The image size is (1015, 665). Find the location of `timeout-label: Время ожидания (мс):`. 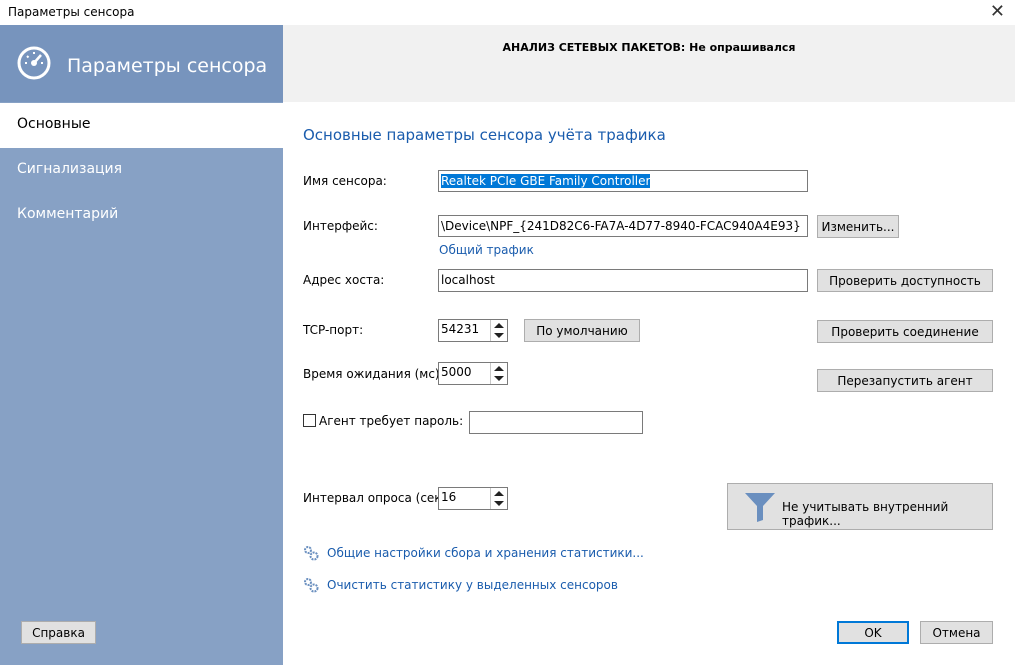

timeout-label: Время ожидания (мс): is located at coordinates (373, 374).